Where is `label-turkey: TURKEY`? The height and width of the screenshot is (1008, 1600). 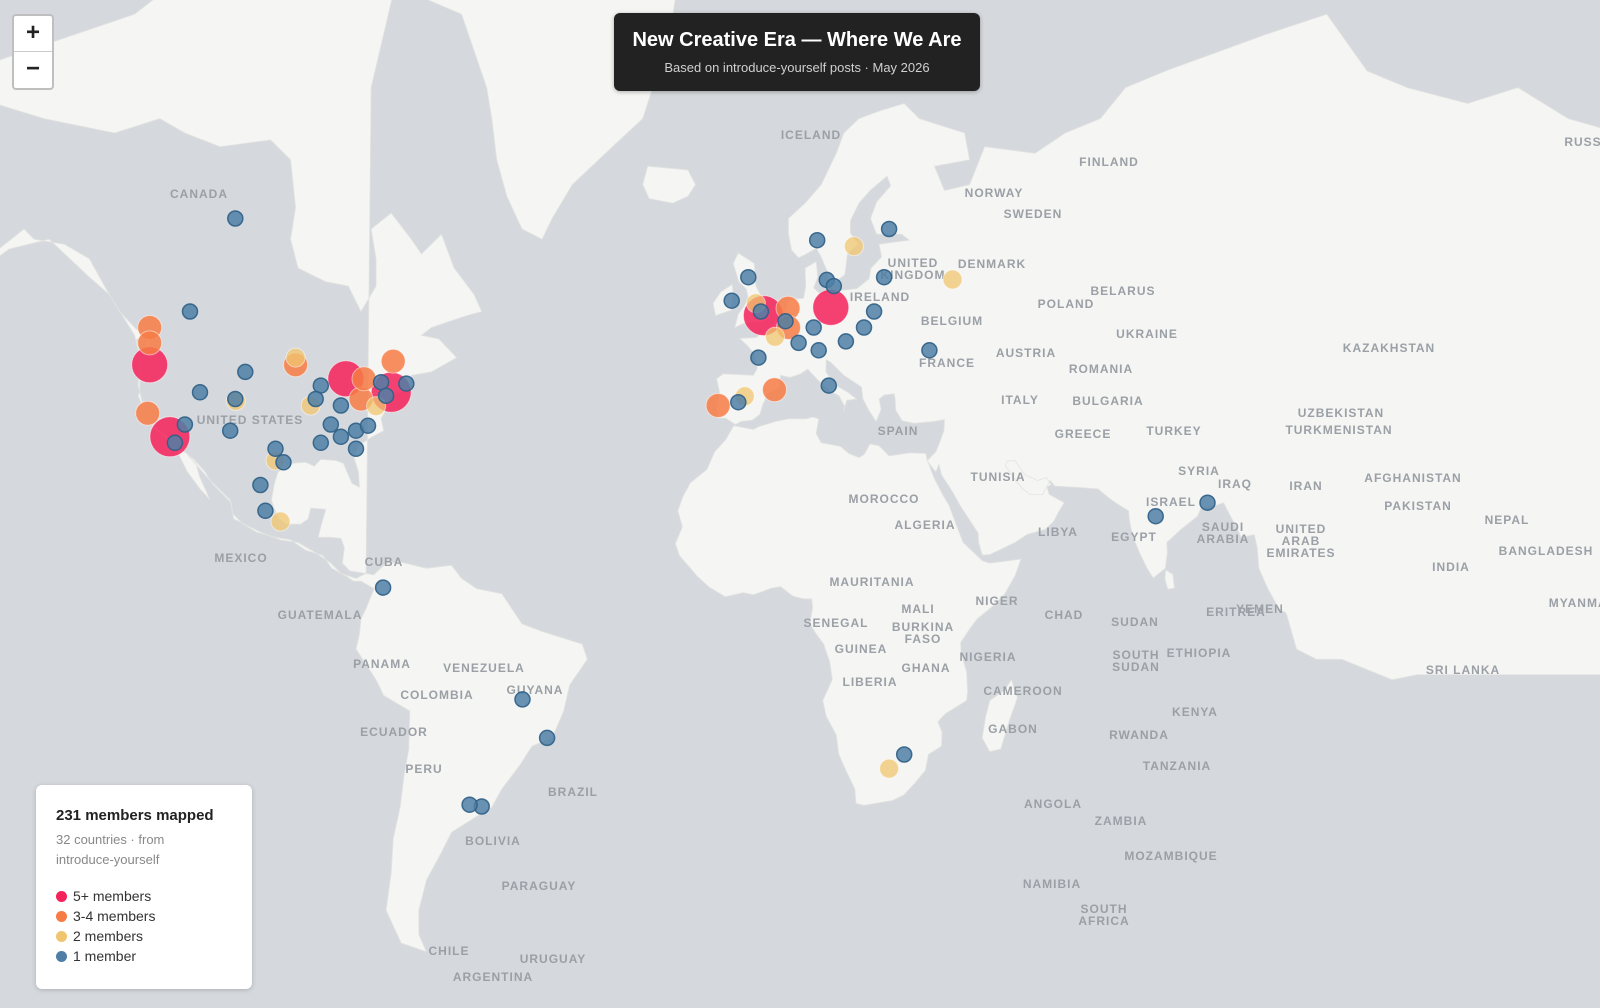 label-turkey: TURKEY is located at coordinates (1173, 431).